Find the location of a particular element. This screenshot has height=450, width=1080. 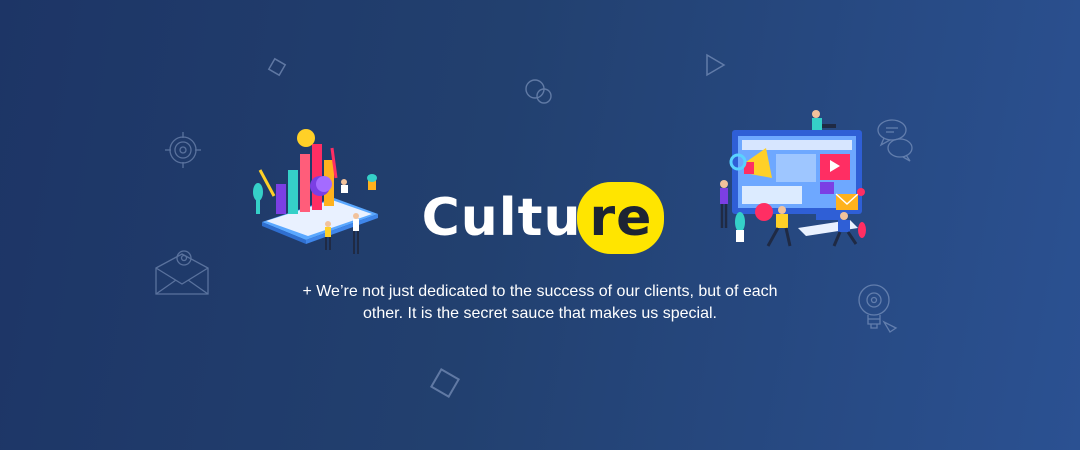

title-highlight-text: re is located at coordinates (621, 218).